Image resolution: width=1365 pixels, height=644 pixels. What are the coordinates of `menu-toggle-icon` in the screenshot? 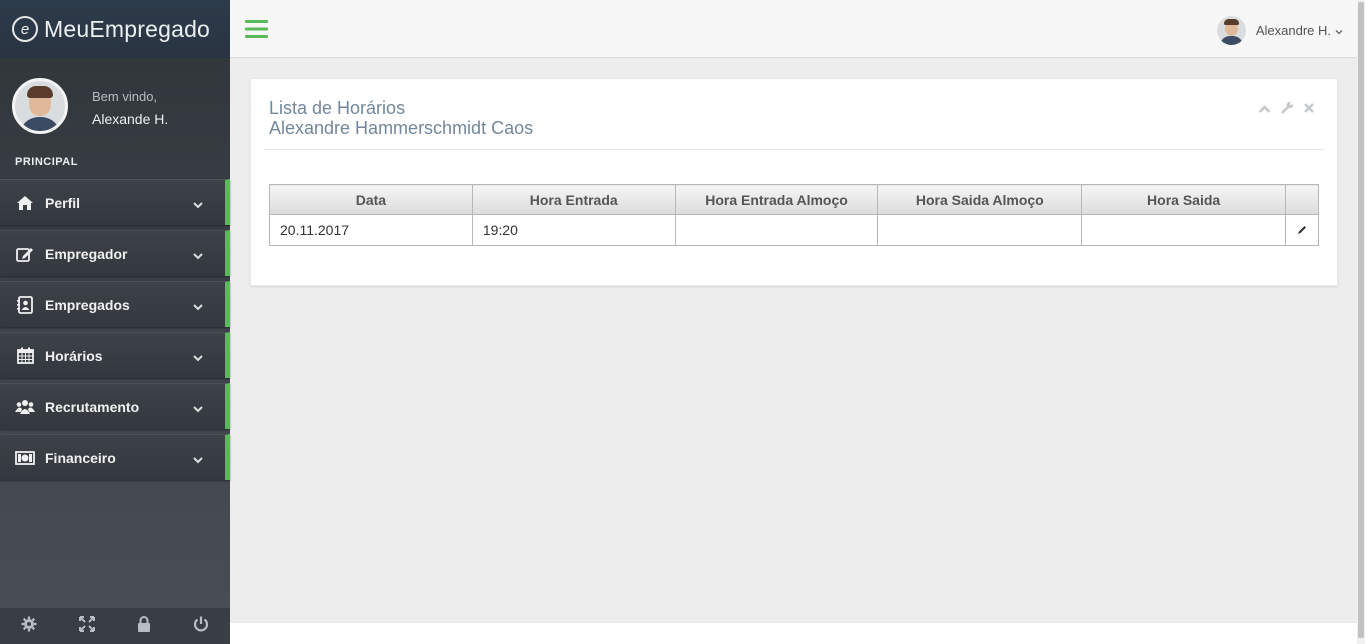 It's located at (256, 31).